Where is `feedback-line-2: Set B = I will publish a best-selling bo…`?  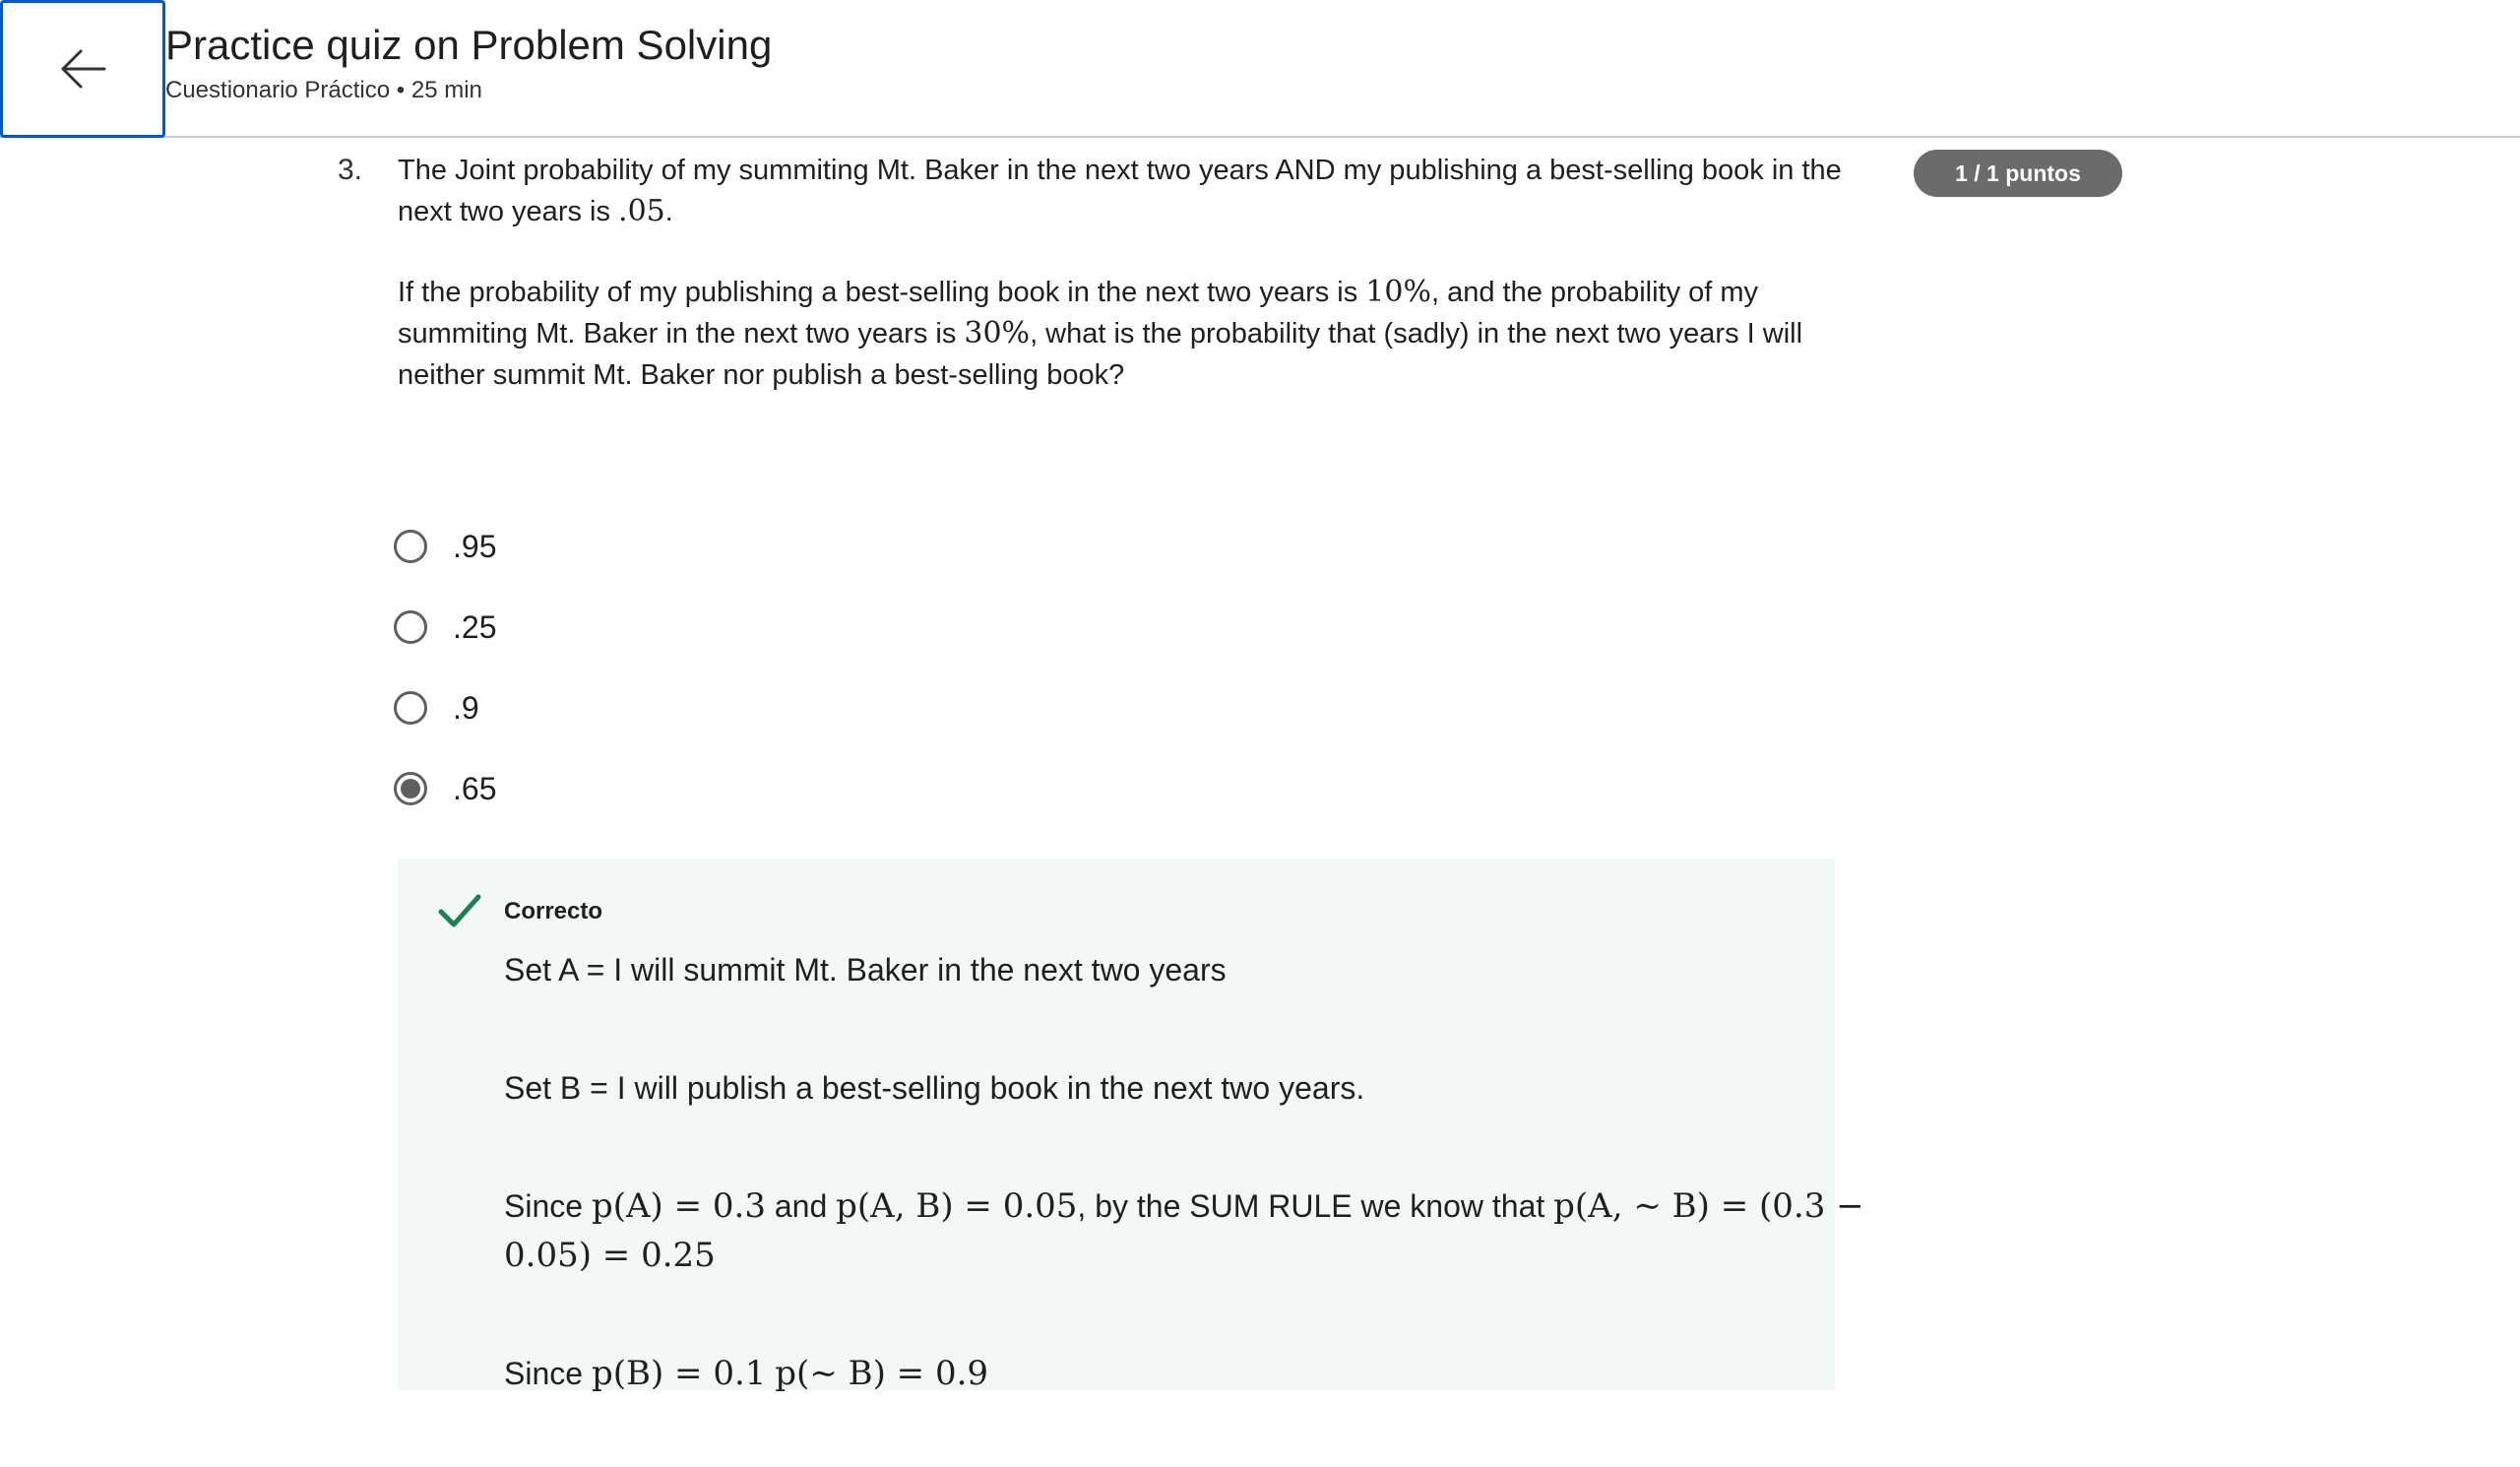
feedback-line-2: Set B = I will publish a best-selling bo… is located at coordinates (934, 1088).